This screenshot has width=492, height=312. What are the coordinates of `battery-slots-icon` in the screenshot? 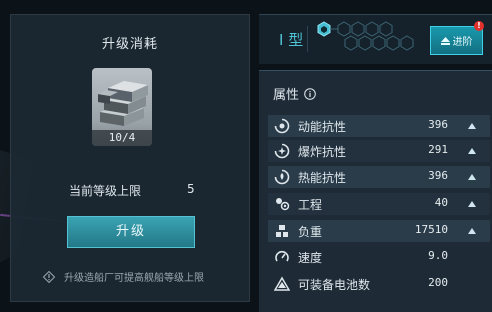 It's located at (282, 283).